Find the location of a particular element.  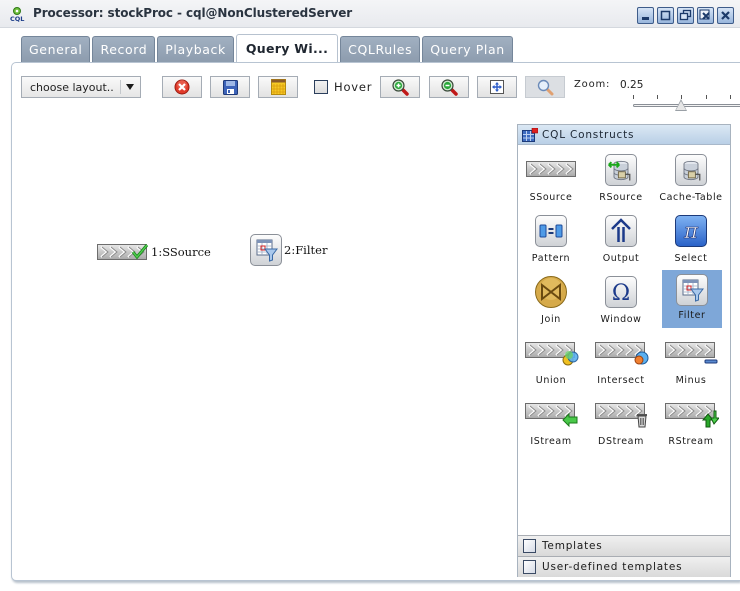

svg-text: CQL is located at coordinates (17, 18).